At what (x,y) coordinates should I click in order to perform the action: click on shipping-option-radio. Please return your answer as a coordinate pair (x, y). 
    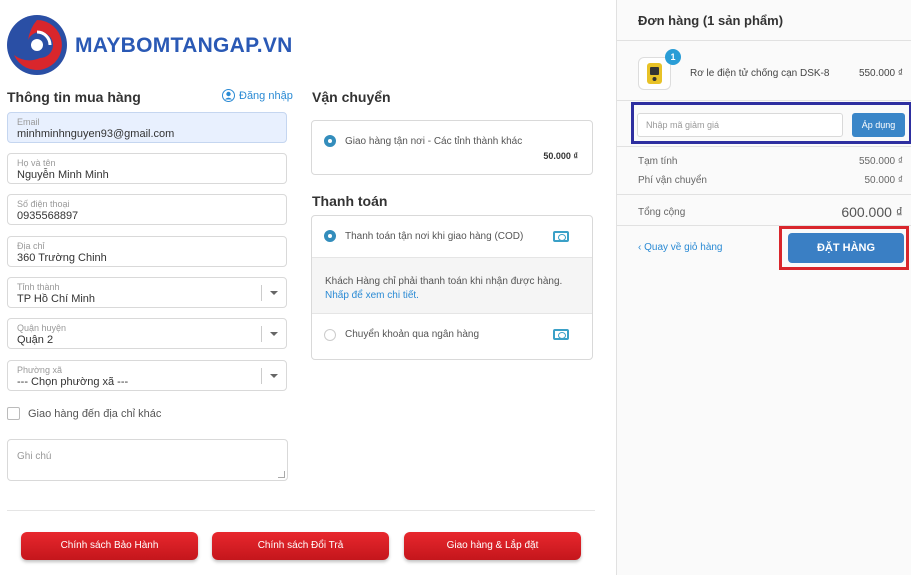
    Looking at the image, I should click on (330, 141).